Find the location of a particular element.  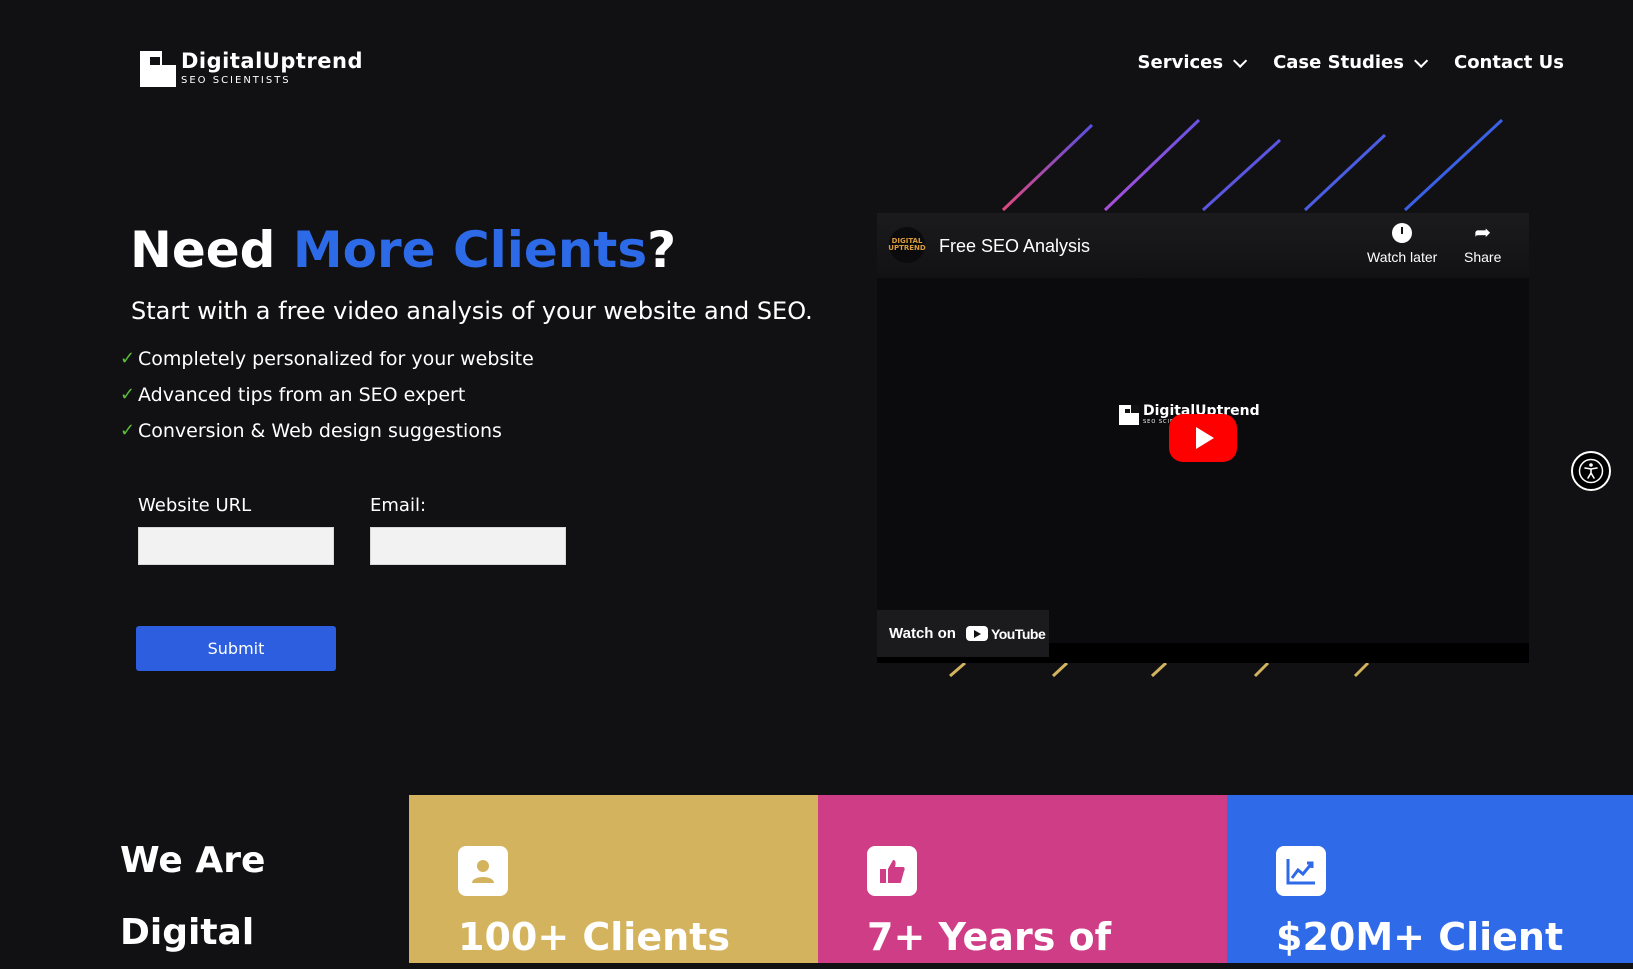

youtube-logo: YouTube is located at coordinates (1005, 633).